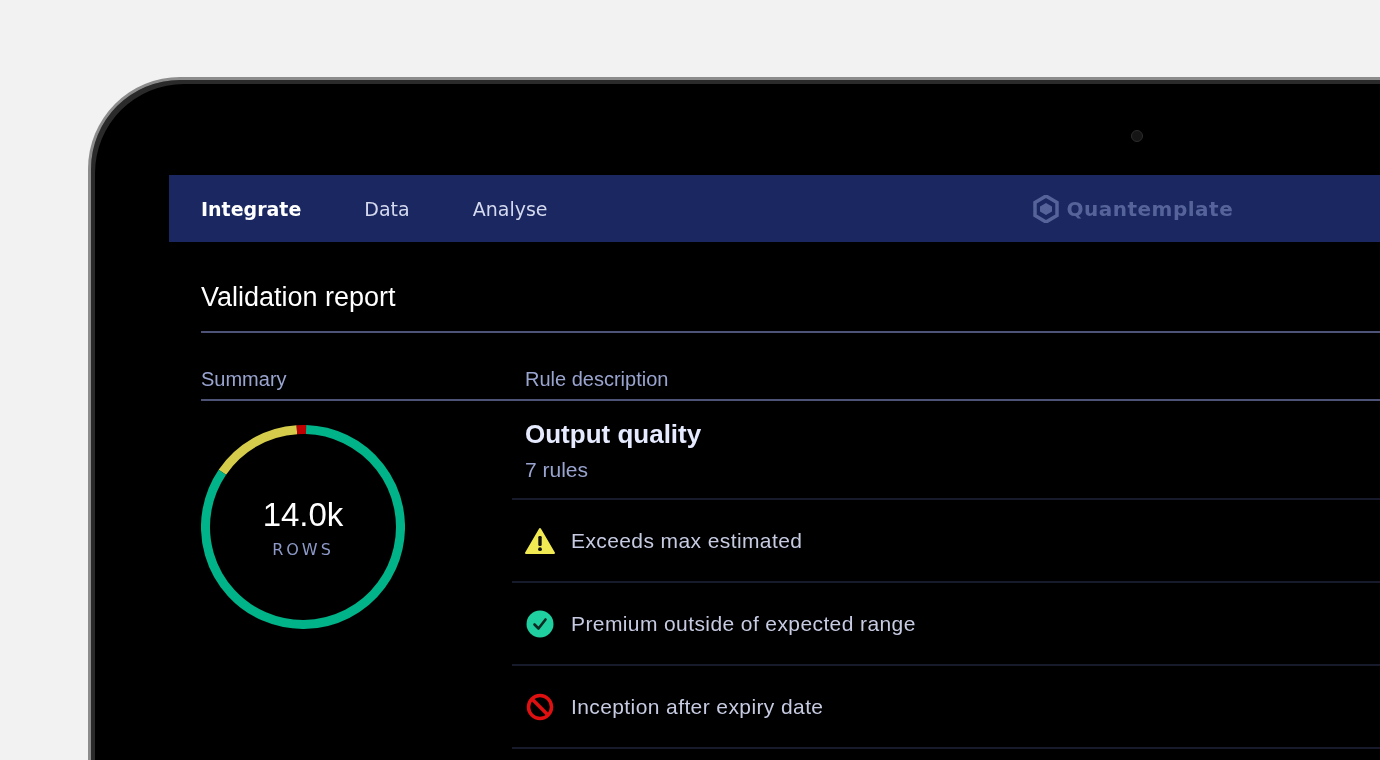 This screenshot has height=760, width=1380. I want to click on page-title: Validation report, so click(790, 287).